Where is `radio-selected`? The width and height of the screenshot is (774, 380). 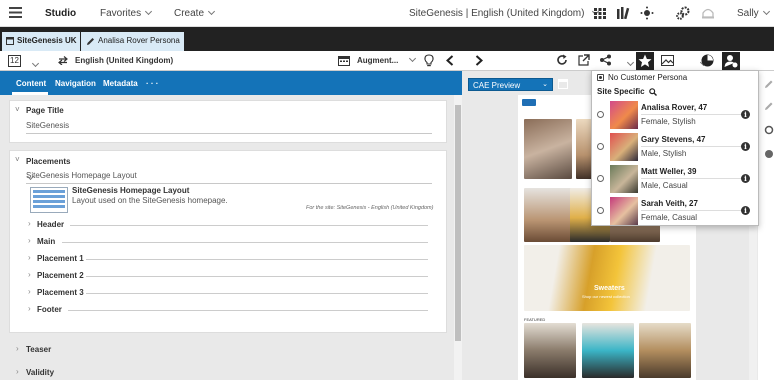 radio-selected is located at coordinates (600, 77).